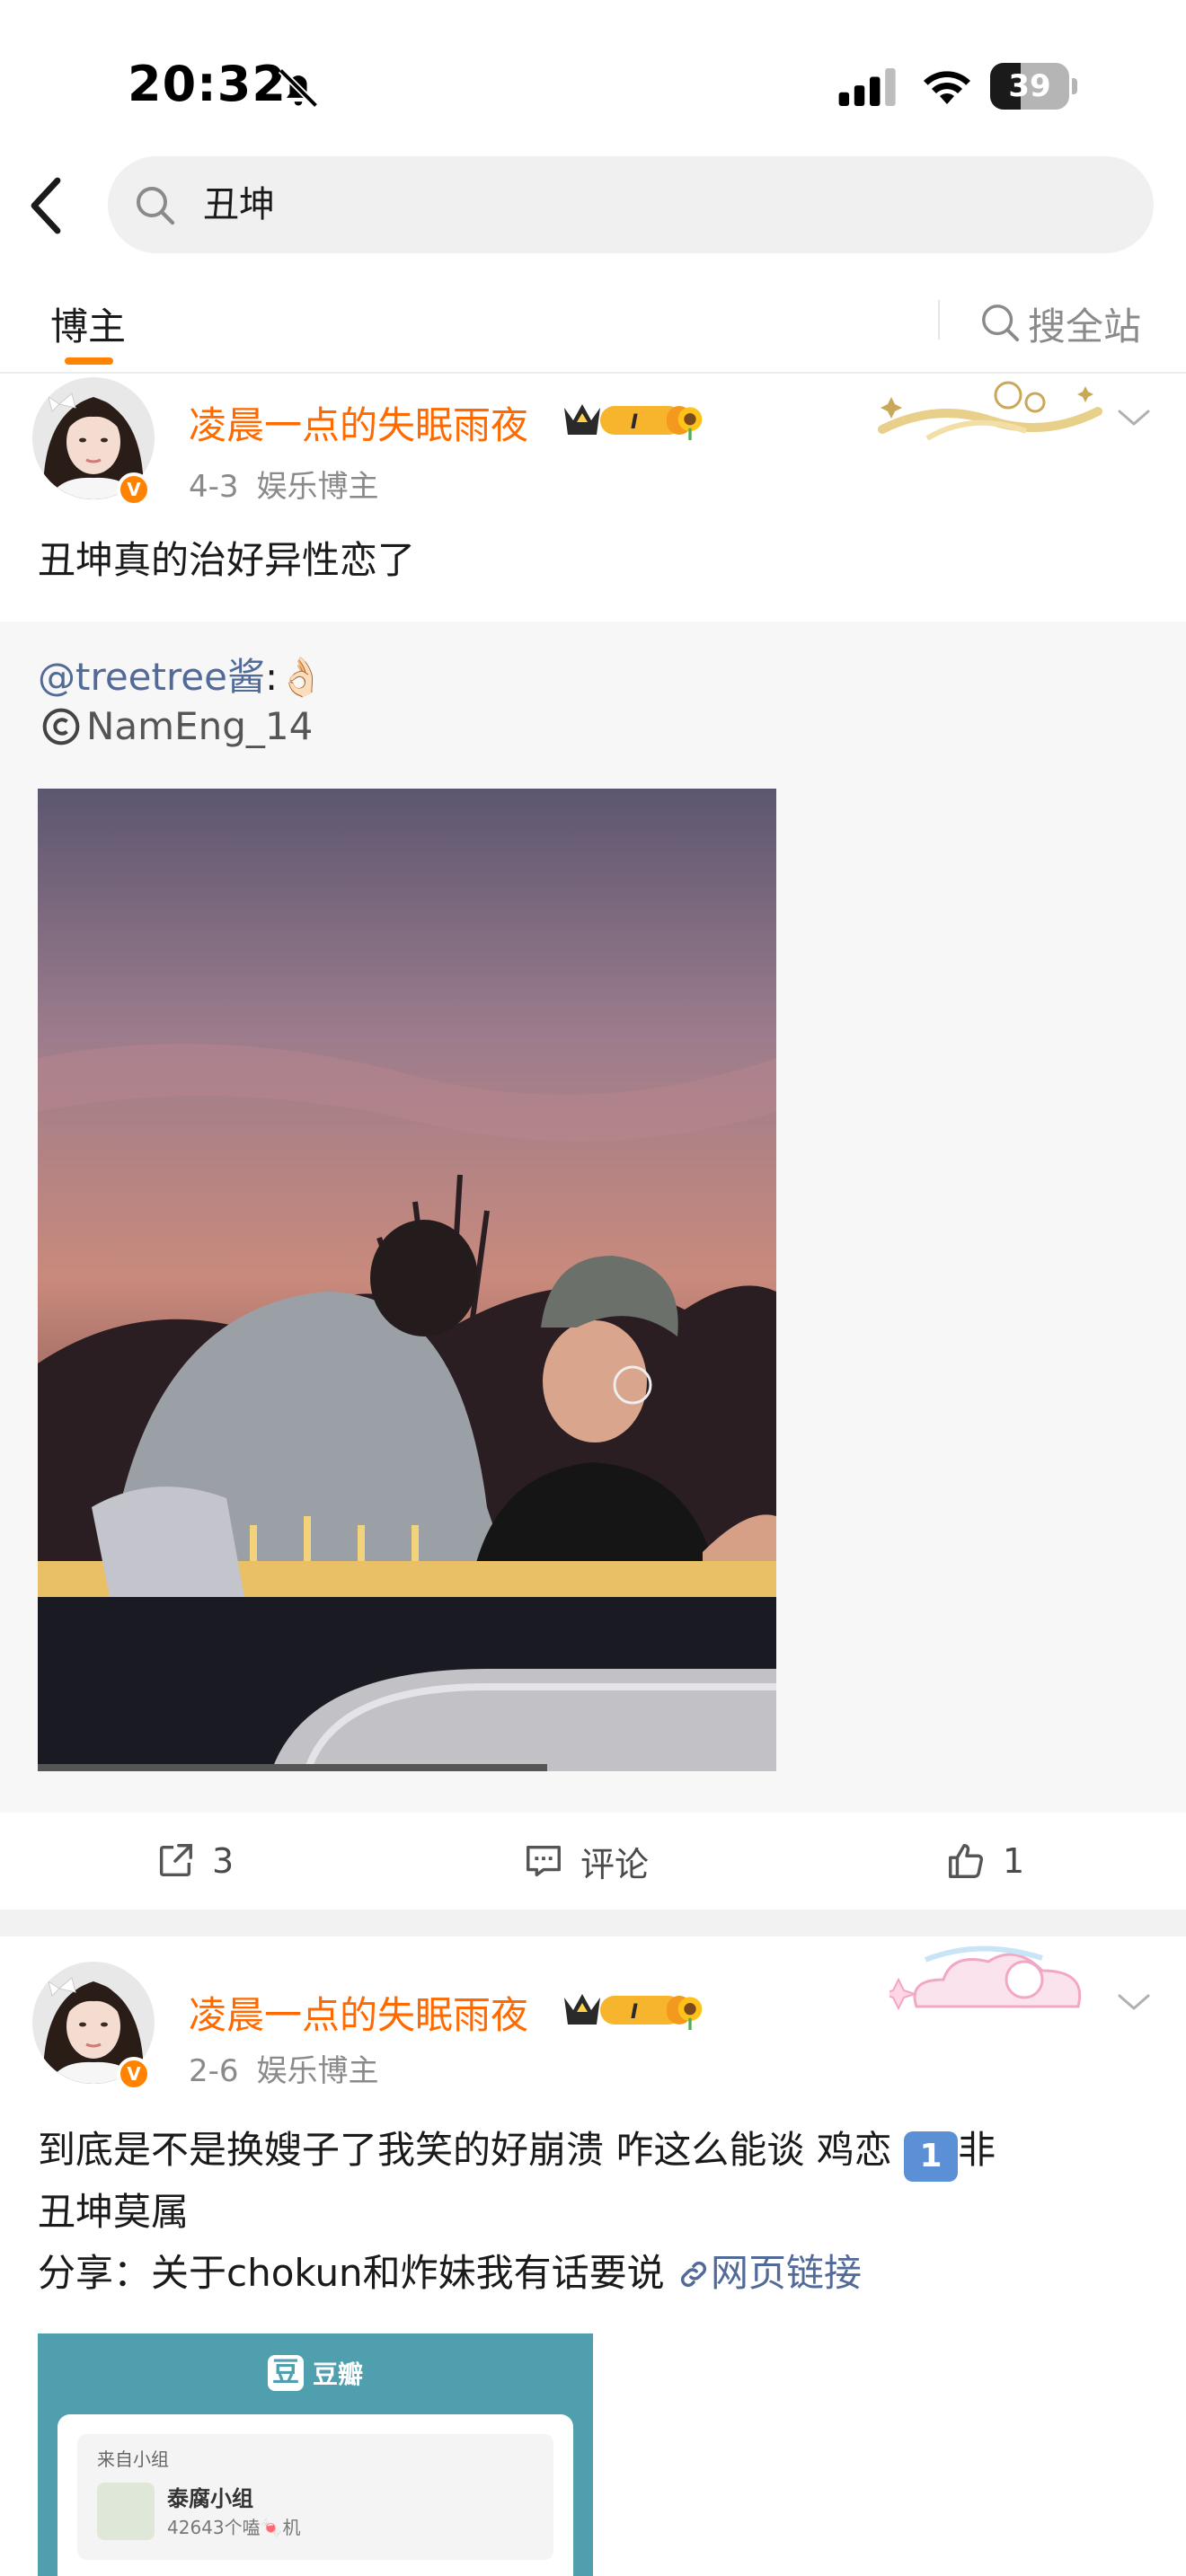  Describe the element at coordinates (293, 1767) in the screenshot. I see `video-progress-bar` at that location.